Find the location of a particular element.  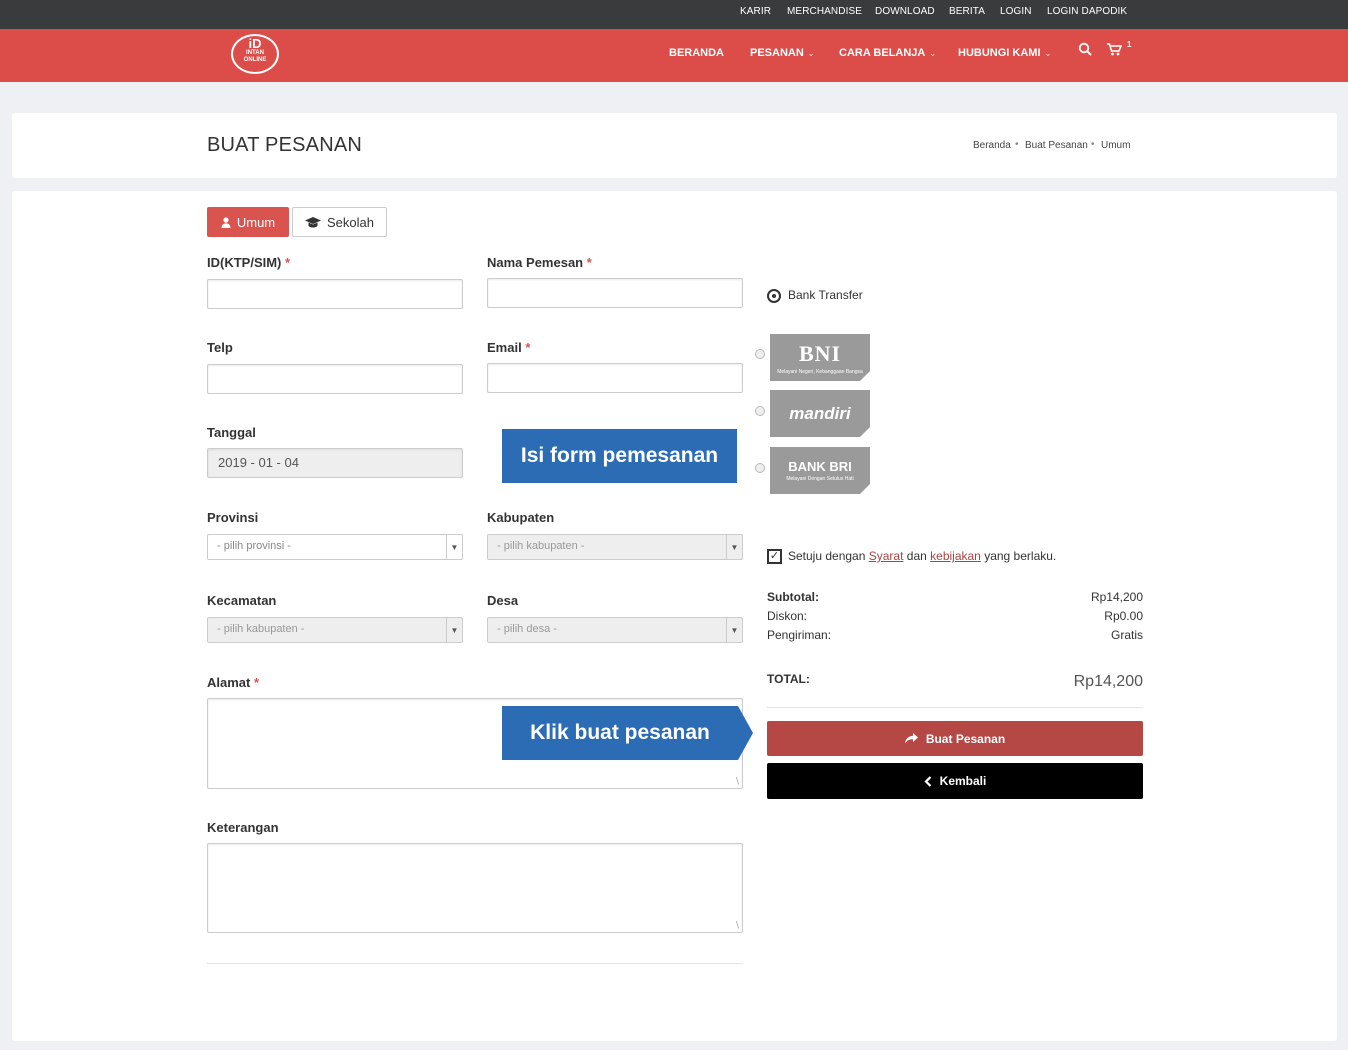

nav-beranda: BERANDA is located at coordinates (696, 53).